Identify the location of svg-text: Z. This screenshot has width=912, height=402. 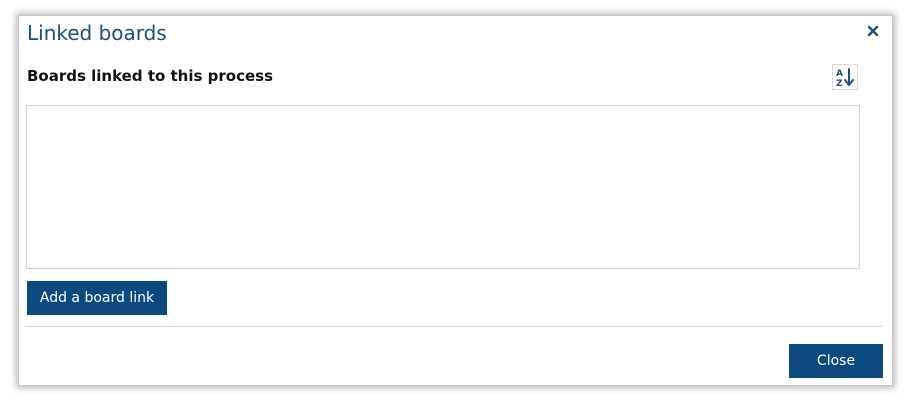
(839, 83).